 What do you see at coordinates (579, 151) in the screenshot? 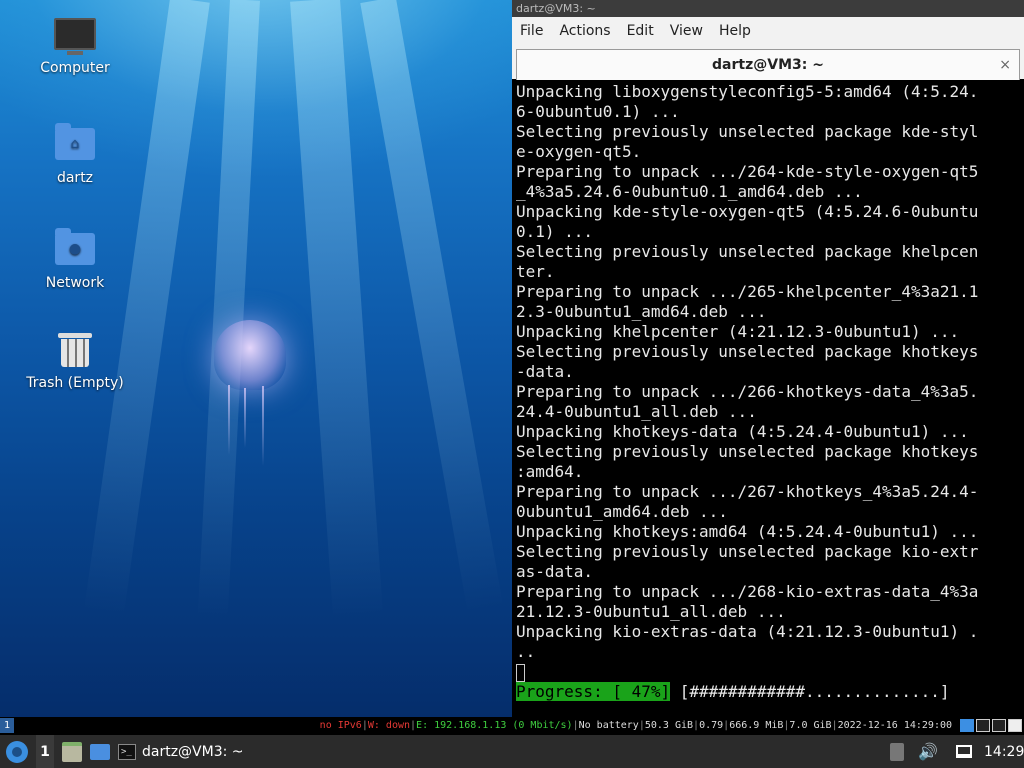
I see `terminal-line: e-oxygen-qt5.` at bounding box center [579, 151].